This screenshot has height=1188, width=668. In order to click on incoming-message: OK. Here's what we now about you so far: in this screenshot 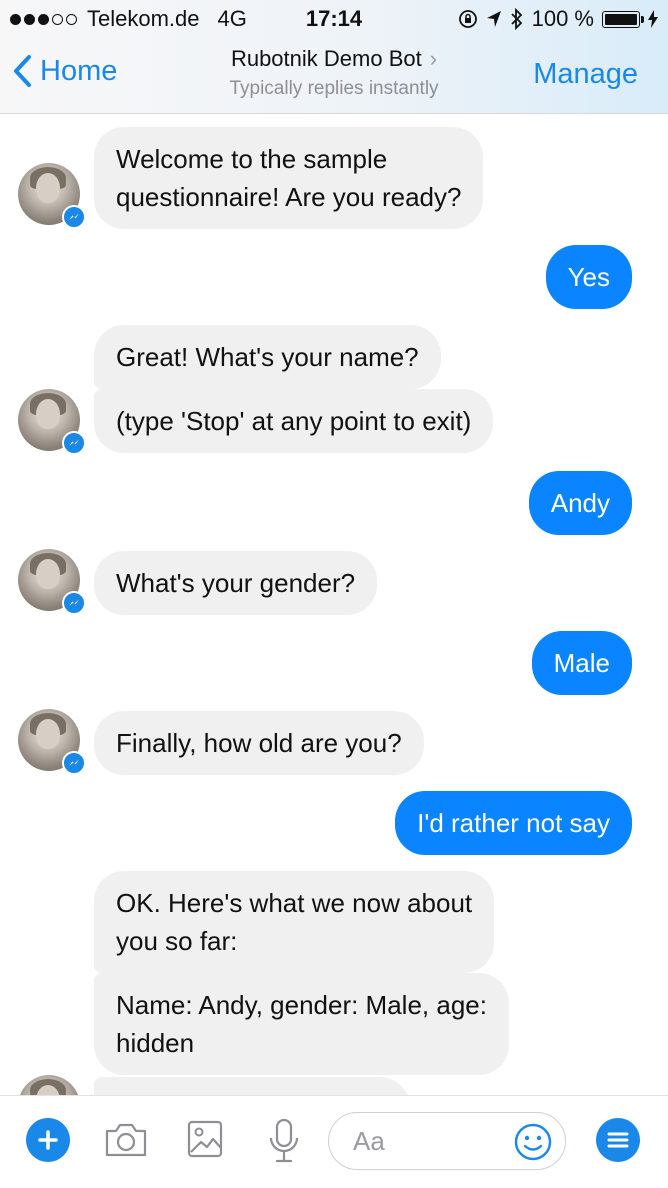, I will do `click(294, 922)`.